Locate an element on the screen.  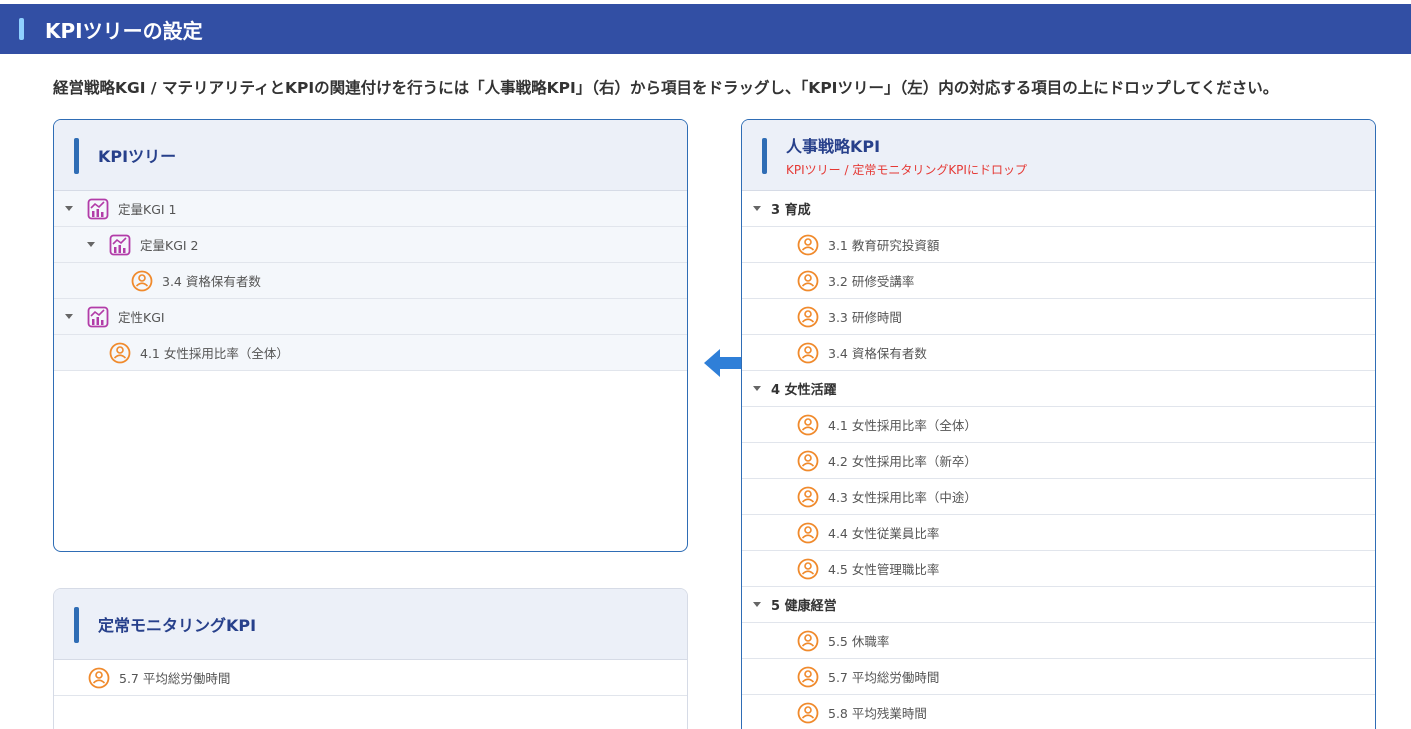
kpi-group-label: 4 女性活躍 is located at coordinates (804, 390).